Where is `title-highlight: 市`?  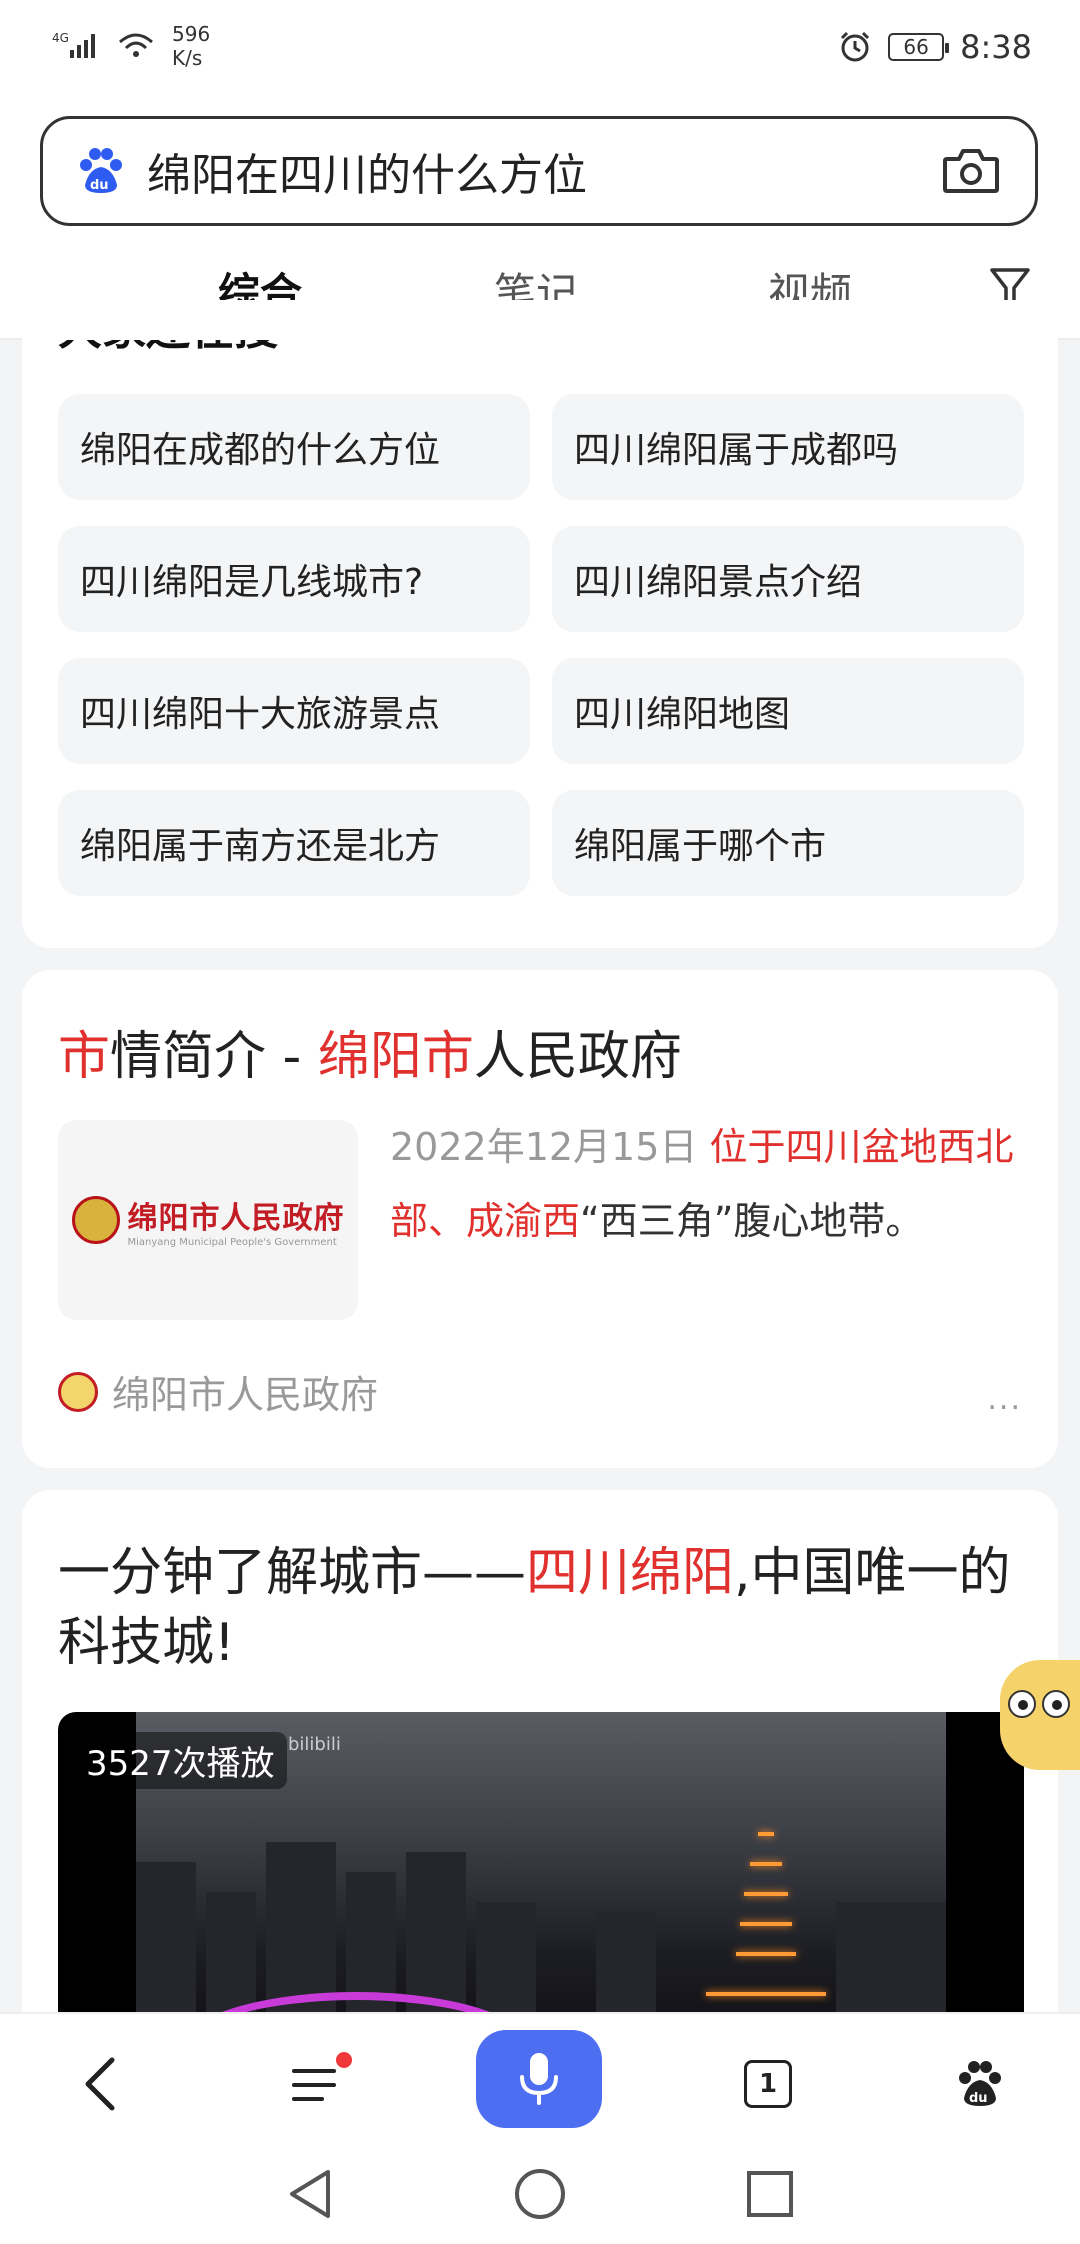
title-highlight: 市 is located at coordinates (84, 1057).